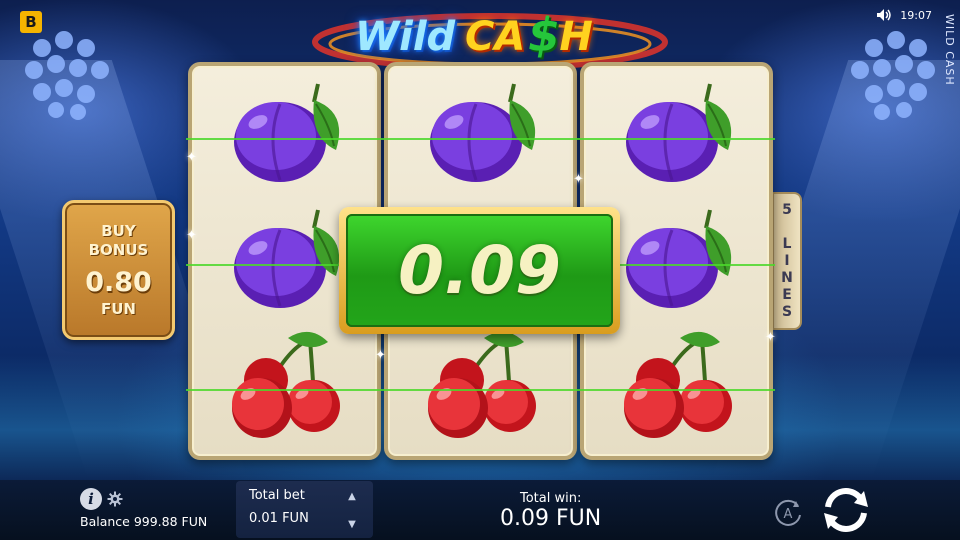  I want to click on info-icon: i, so click(91, 499).